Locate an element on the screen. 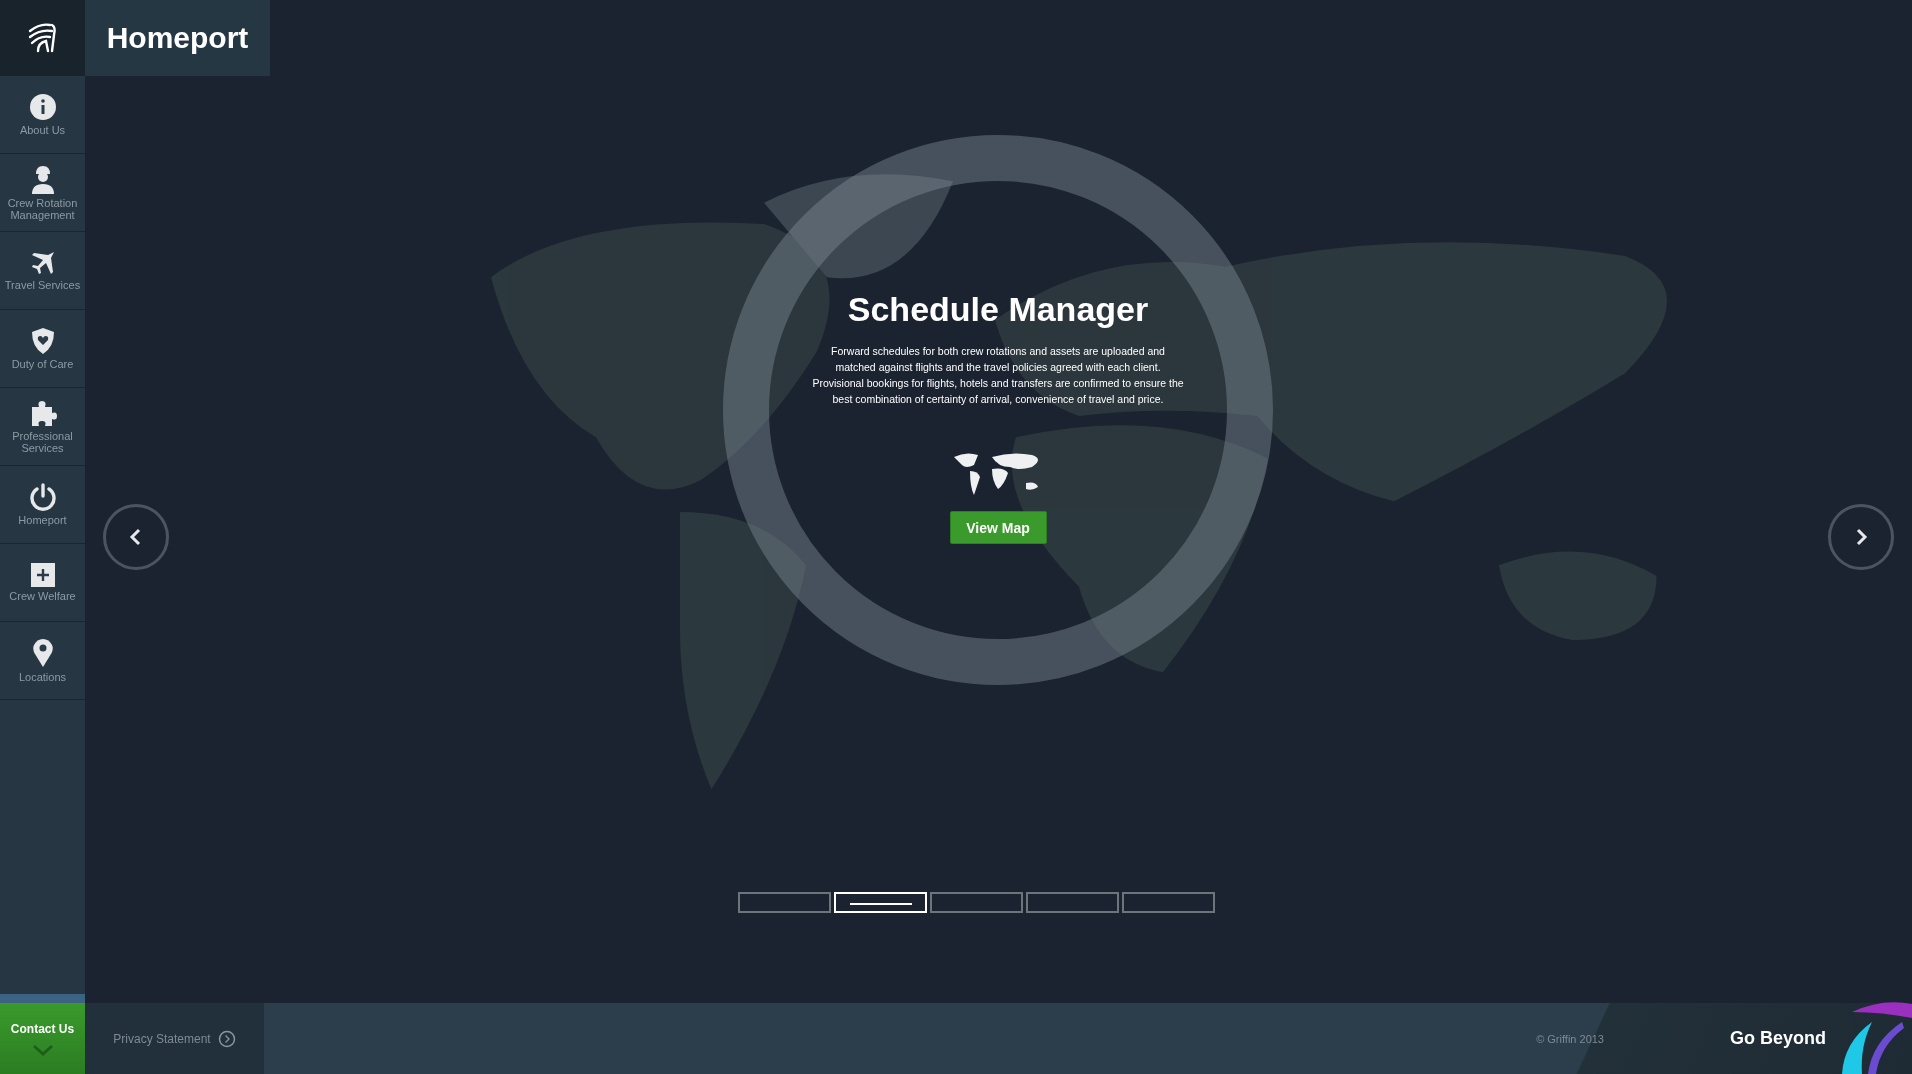 The height and width of the screenshot is (1074, 1912). shield-heart-icon is located at coordinates (42, 340).